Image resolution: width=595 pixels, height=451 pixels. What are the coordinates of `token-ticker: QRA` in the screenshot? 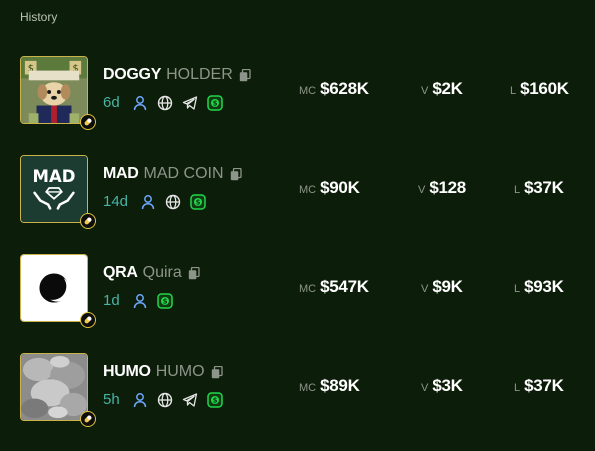 It's located at (120, 272).